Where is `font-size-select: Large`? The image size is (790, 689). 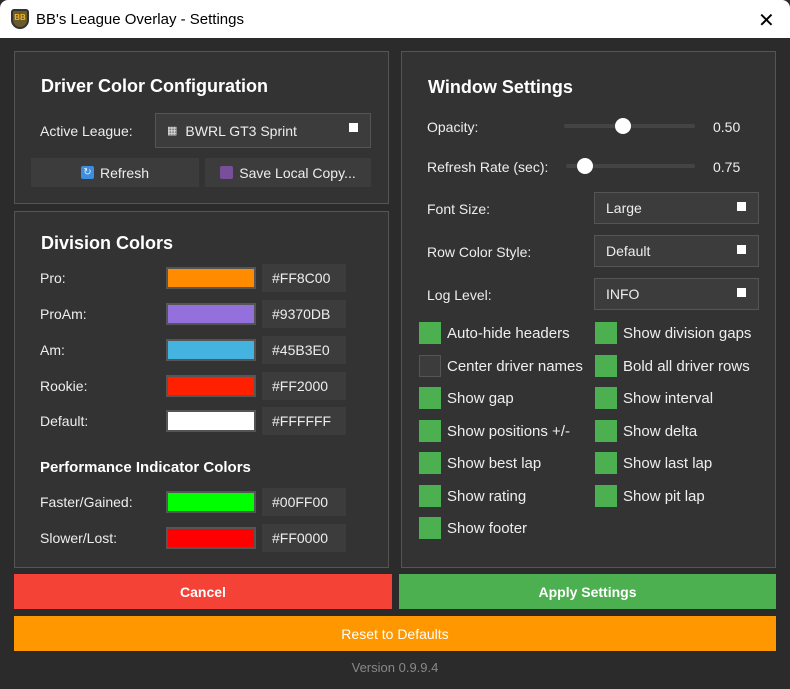
font-size-select: Large is located at coordinates (676, 208).